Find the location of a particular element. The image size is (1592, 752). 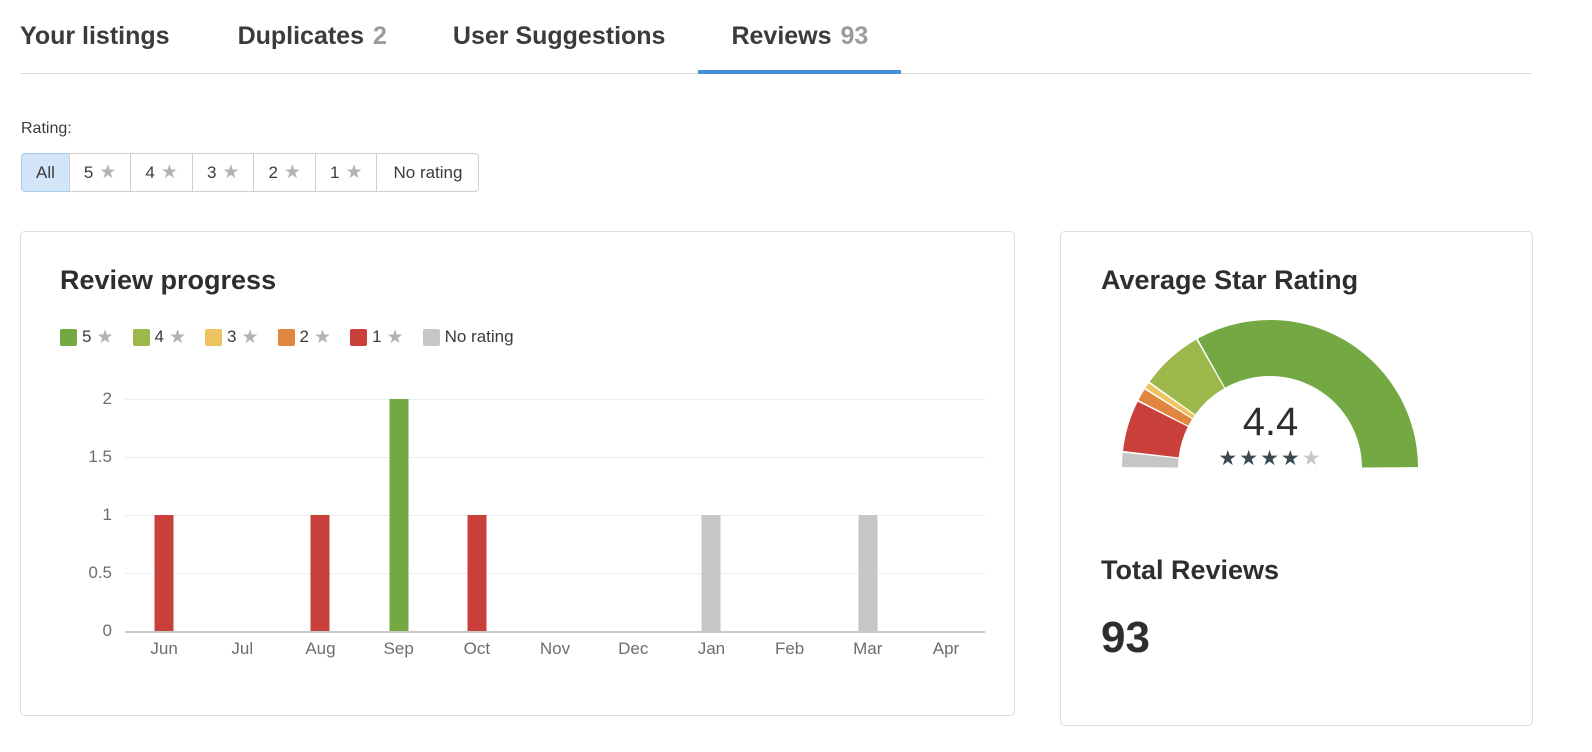

gauge-center-label: 4.4 ★★★★★ is located at coordinates (1270, 435).